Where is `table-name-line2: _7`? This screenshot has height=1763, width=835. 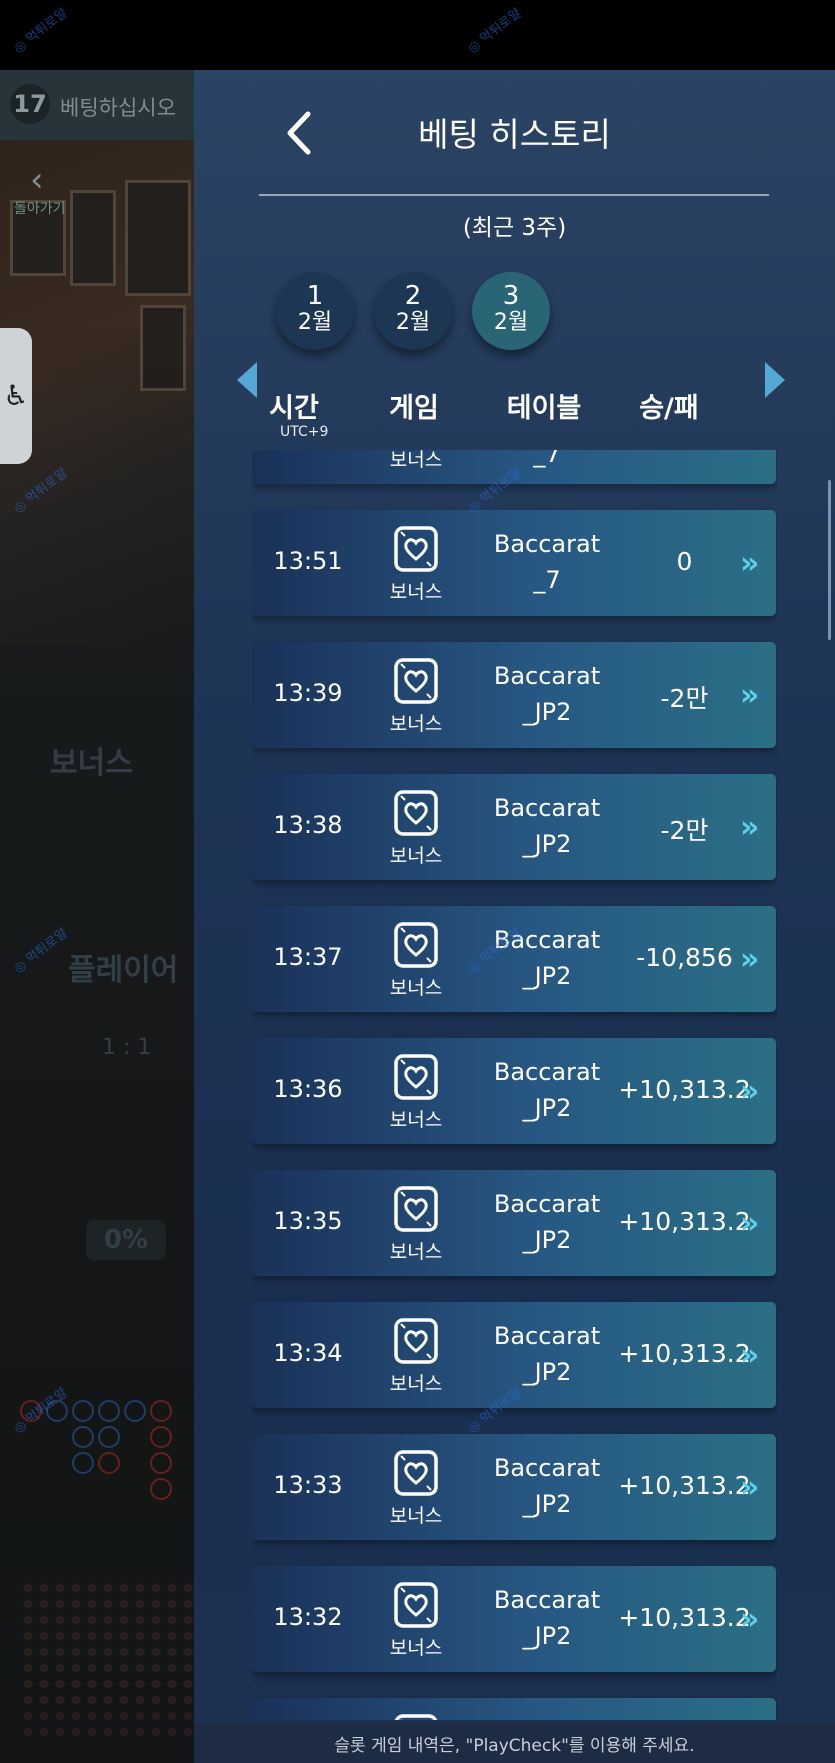
table-name-line2: _7 is located at coordinates (547, 580).